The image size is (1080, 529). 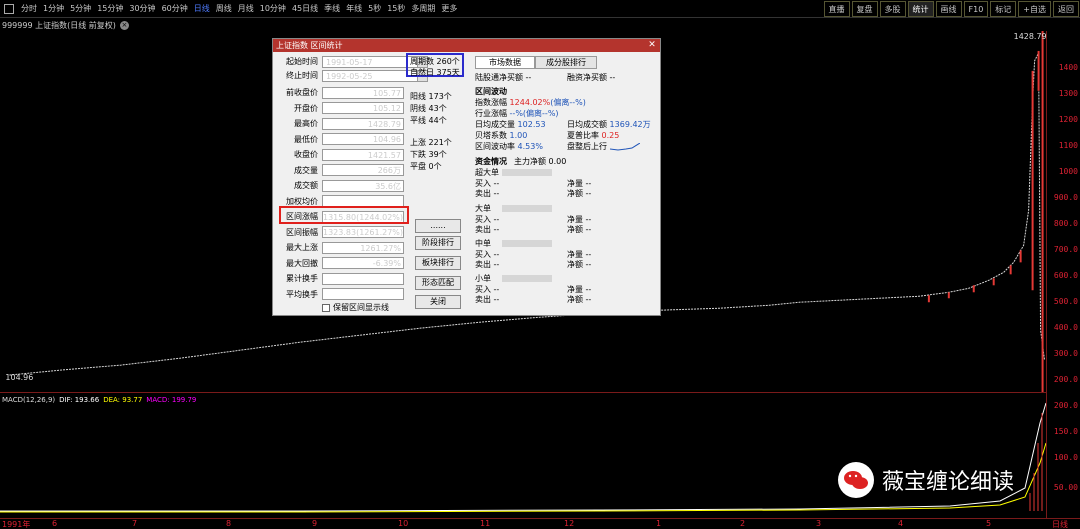 I want to click on period-tab-10: 45日线, so click(x=305, y=9).